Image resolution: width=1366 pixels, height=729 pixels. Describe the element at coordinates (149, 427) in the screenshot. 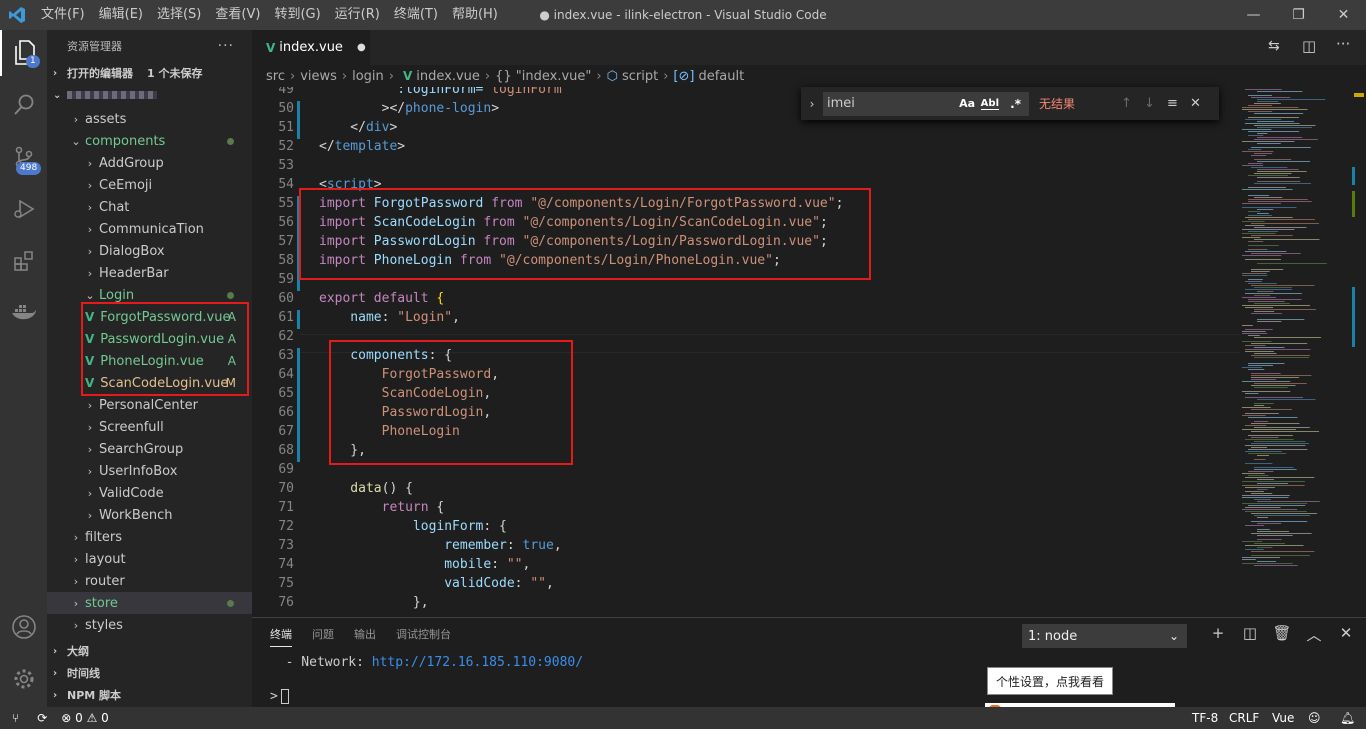

I see `folder-item: › Screenfull` at that location.